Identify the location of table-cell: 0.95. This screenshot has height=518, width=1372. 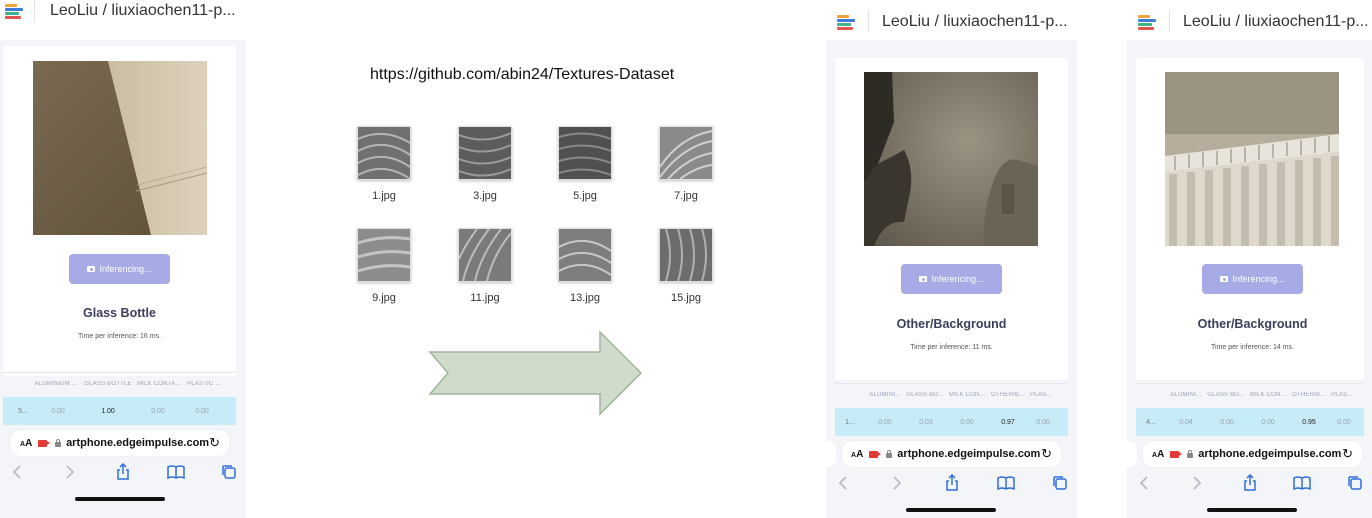
(1309, 422).